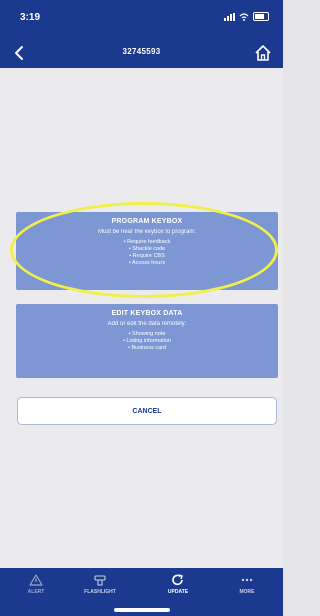 This screenshot has width=320, height=616. What do you see at coordinates (147, 242) in the screenshot?
I see `list-item: • Require feedback` at bounding box center [147, 242].